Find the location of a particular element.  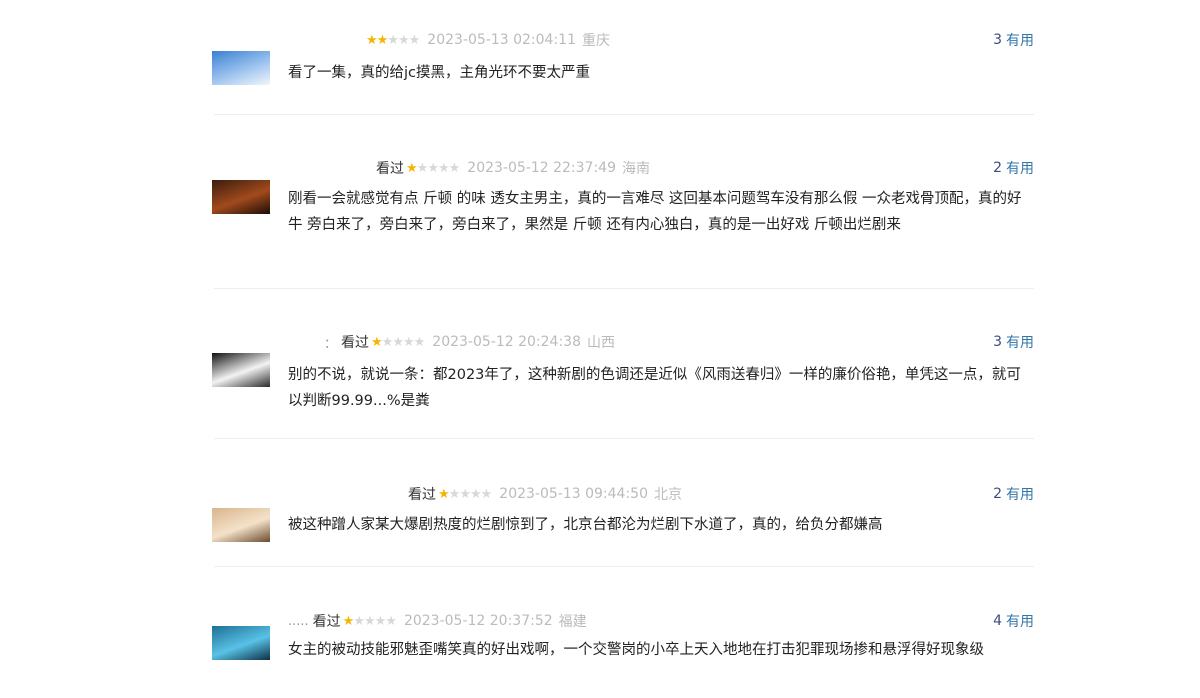

comment-meta: 看过 ★★★★★ 2023-05-12 22:37:49 海南 is located at coordinates (511, 168).